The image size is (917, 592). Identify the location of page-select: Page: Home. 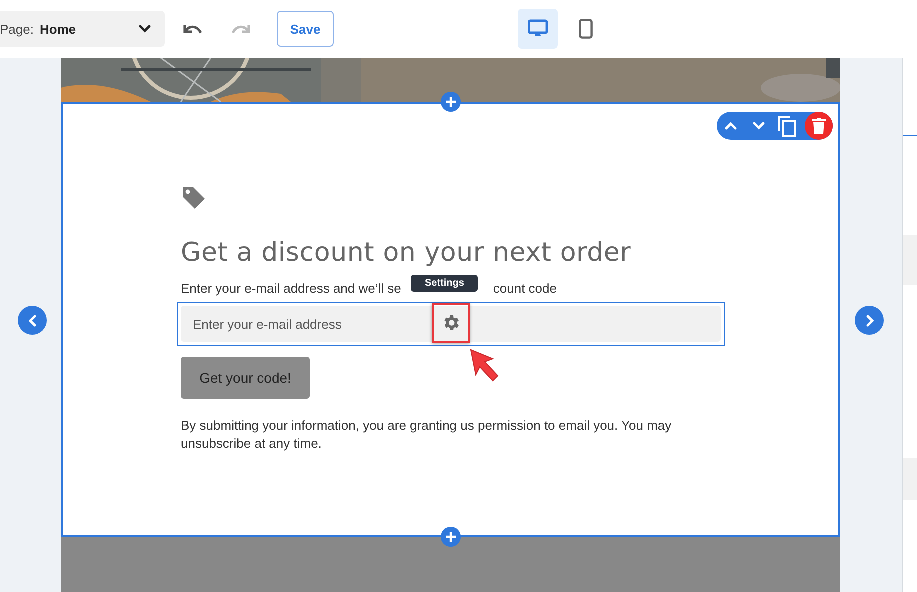
(82, 29).